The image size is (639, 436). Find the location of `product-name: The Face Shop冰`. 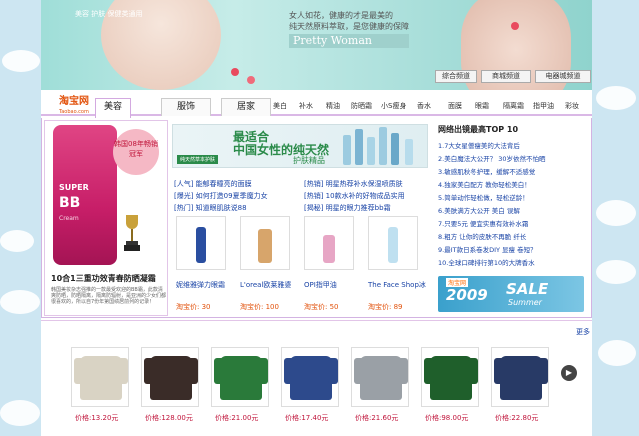

product-name: The Face Shop冰 is located at coordinates (397, 285).